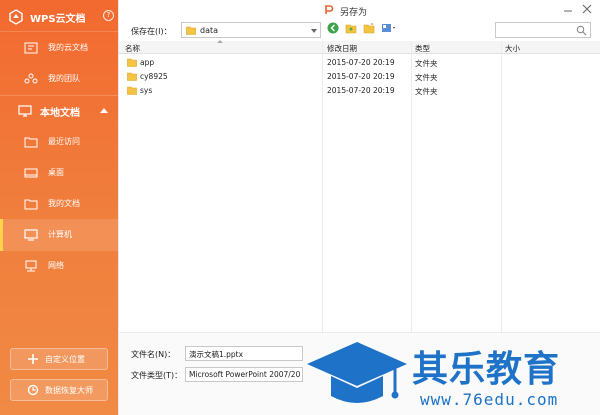 The height and width of the screenshot is (415, 600). I want to click on filetype-dropdown: Microsoft PowerPoint 2007/2010, so click(244, 374).